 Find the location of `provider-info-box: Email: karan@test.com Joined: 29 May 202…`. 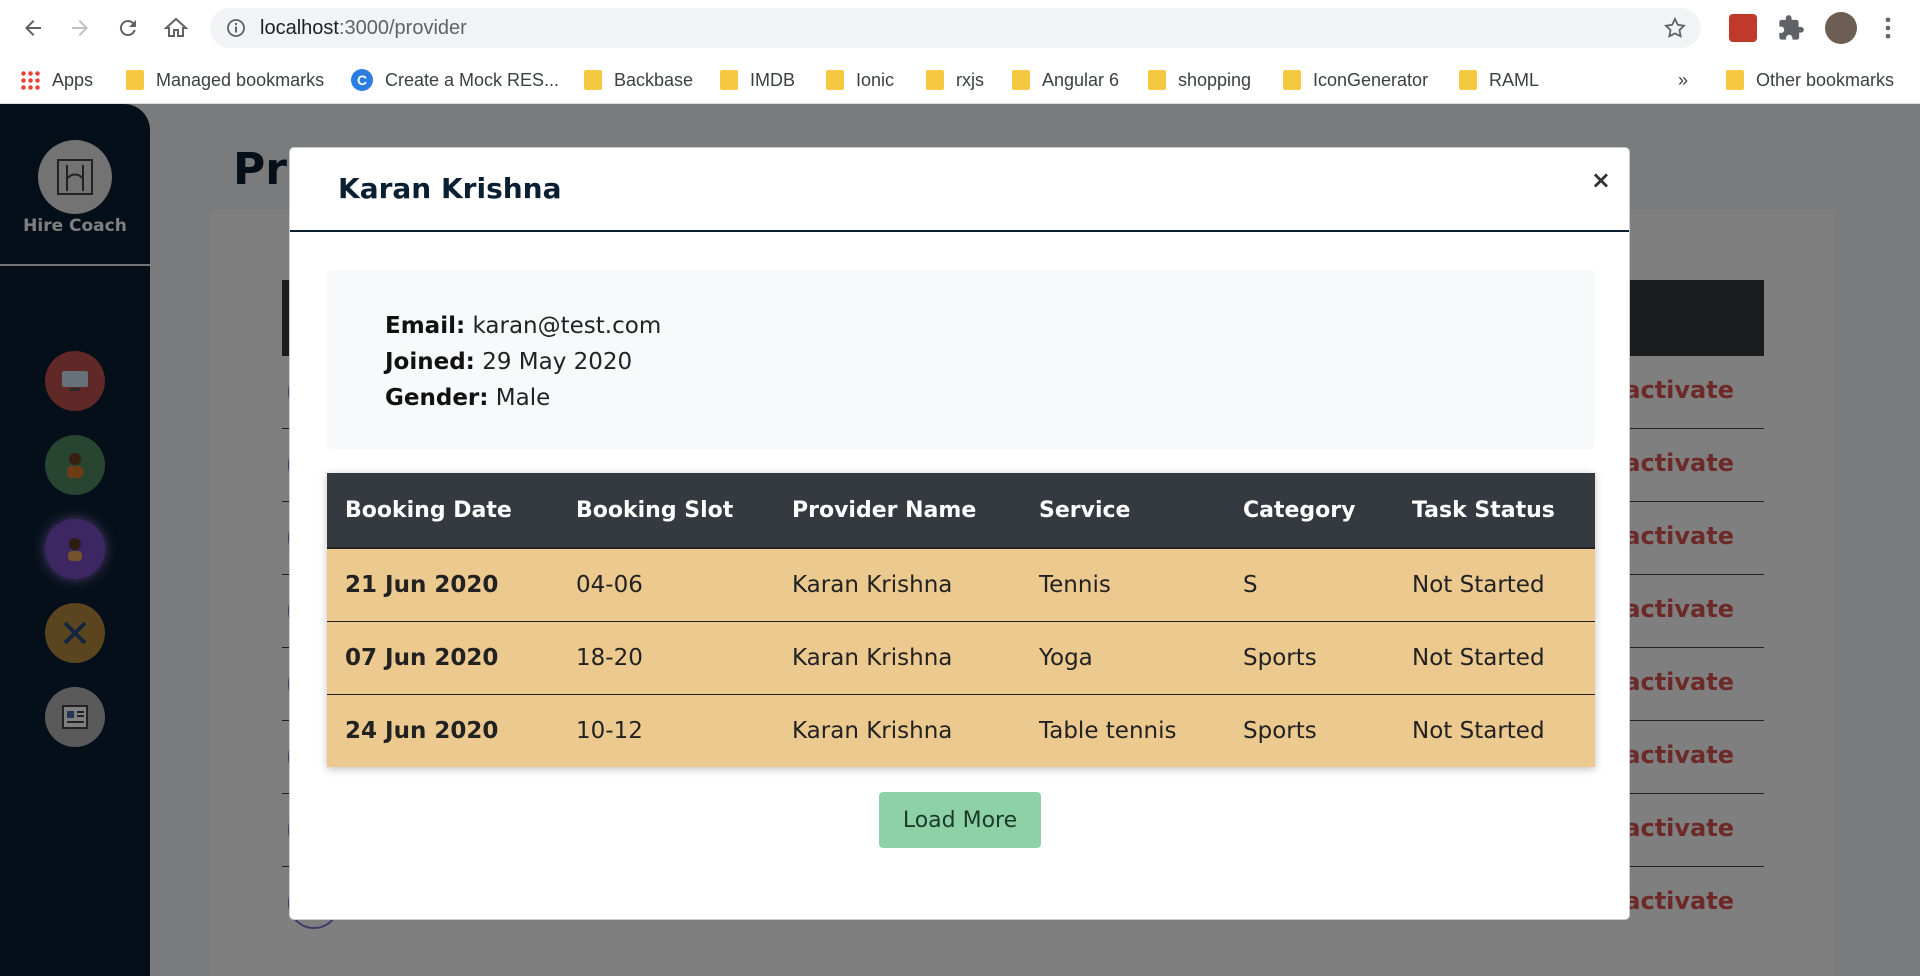

provider-info-box: Email: karan@test.com Joined: 29 May 202… is located at coordinates (961, 359).